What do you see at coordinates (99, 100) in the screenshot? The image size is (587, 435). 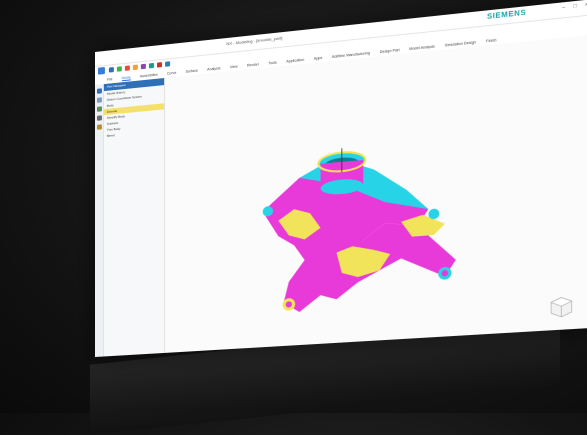 I see `assembly-navigator-icon` at bounding box center [99, 100].